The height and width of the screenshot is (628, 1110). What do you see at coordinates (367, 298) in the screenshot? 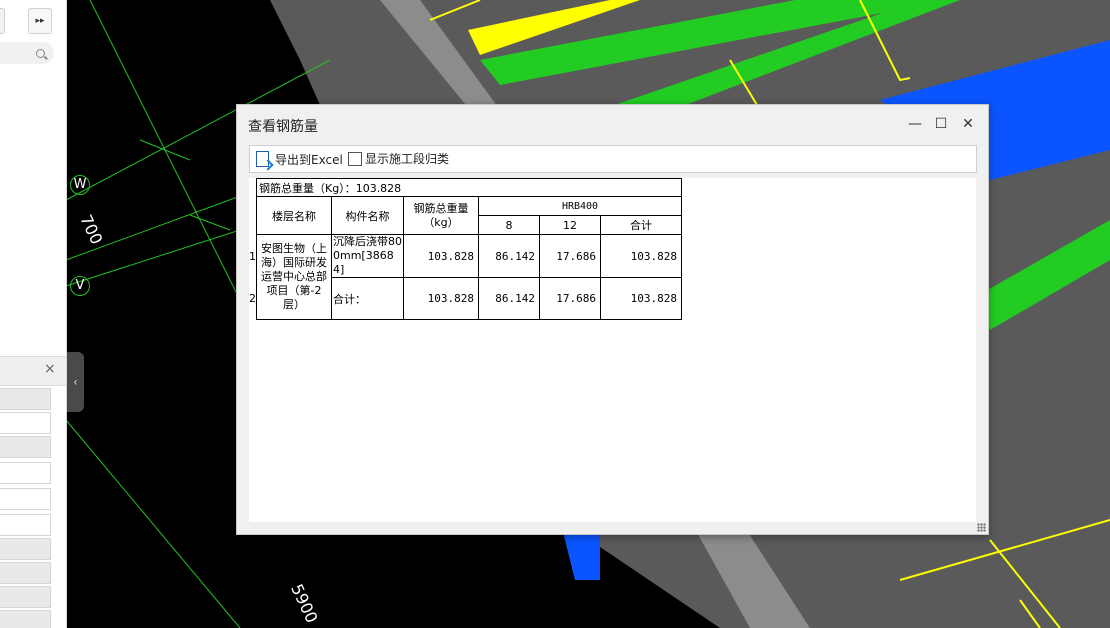
I see `component-cell: 合计：` at bounding box center [367, 298].